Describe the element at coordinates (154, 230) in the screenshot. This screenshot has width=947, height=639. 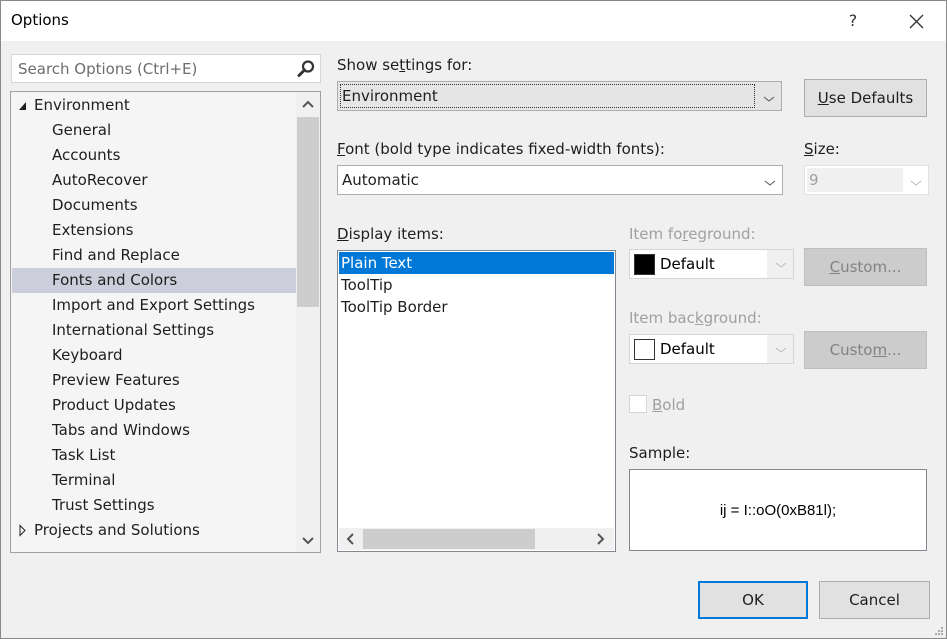
I see `tree-item-extensions: Extensions` at that location.